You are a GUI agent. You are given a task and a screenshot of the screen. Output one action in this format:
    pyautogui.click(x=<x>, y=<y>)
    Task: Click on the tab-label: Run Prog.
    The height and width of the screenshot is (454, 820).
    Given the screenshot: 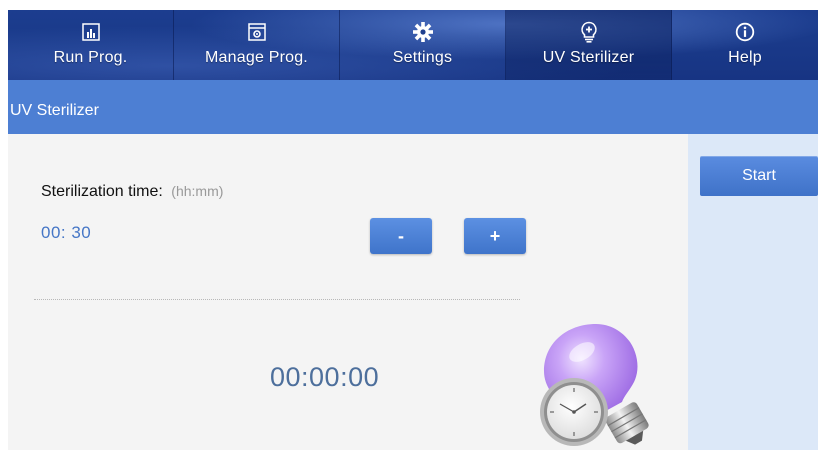 What is the action you would take?
    pyautogui.click(x=90, y=57)
    